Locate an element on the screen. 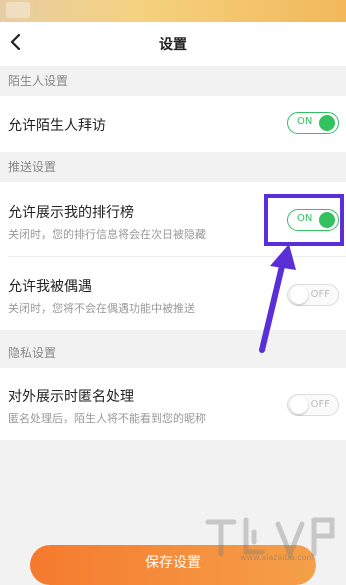 The width and height of the screenshot is (346, 585). section-header-stranger: 陌生人设置 is located at coordinates (173, 81).